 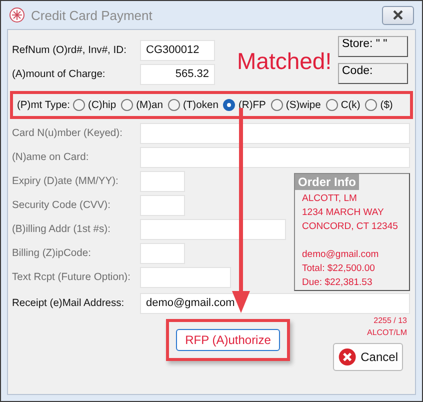 I want to click on radio-label: (C)hip, so click(x=103, y=105).